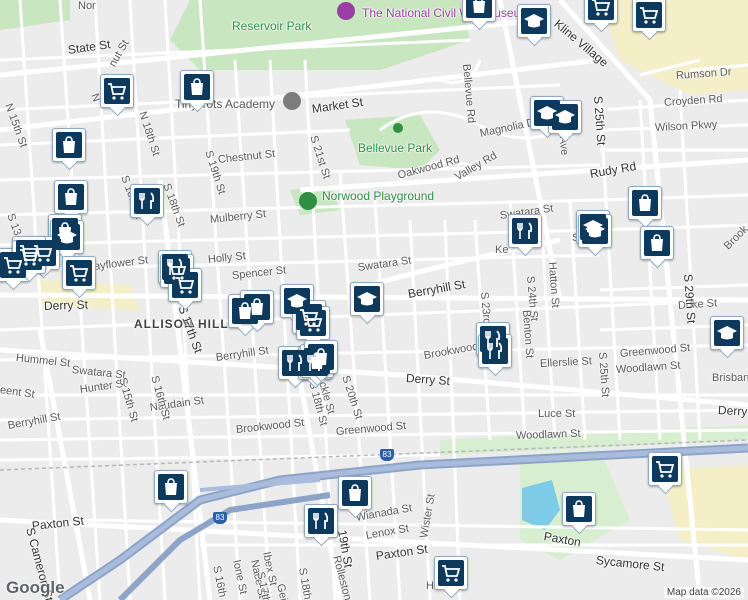 Image resolution: width=748 pixels, height=600 pixels. What do you see at coordinates (703, 592) in the screenshot?
I see `map-attribution: Map data ©2026` at bounding box center [703, 592].